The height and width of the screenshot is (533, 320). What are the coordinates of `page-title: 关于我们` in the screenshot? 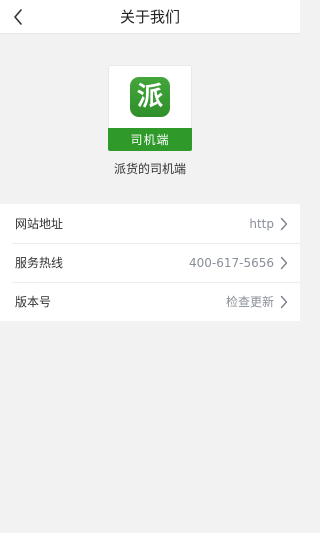 It's located at (149, 17).